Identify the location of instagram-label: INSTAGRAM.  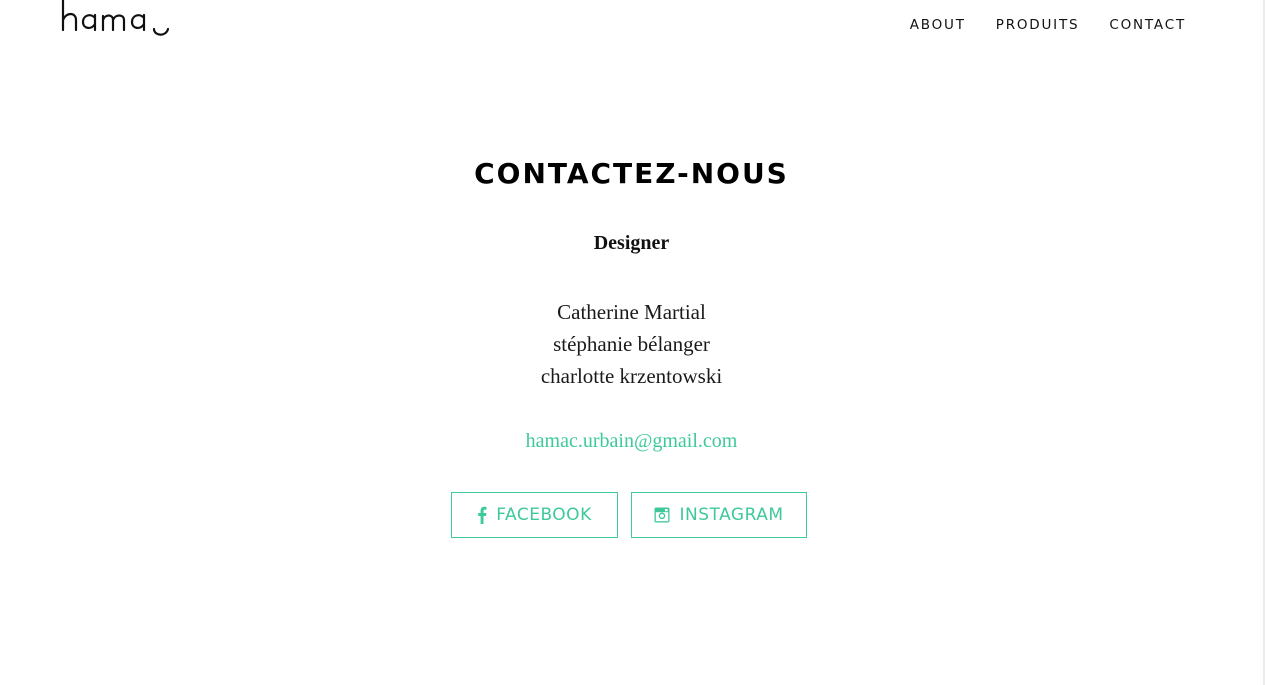
(731, 515).